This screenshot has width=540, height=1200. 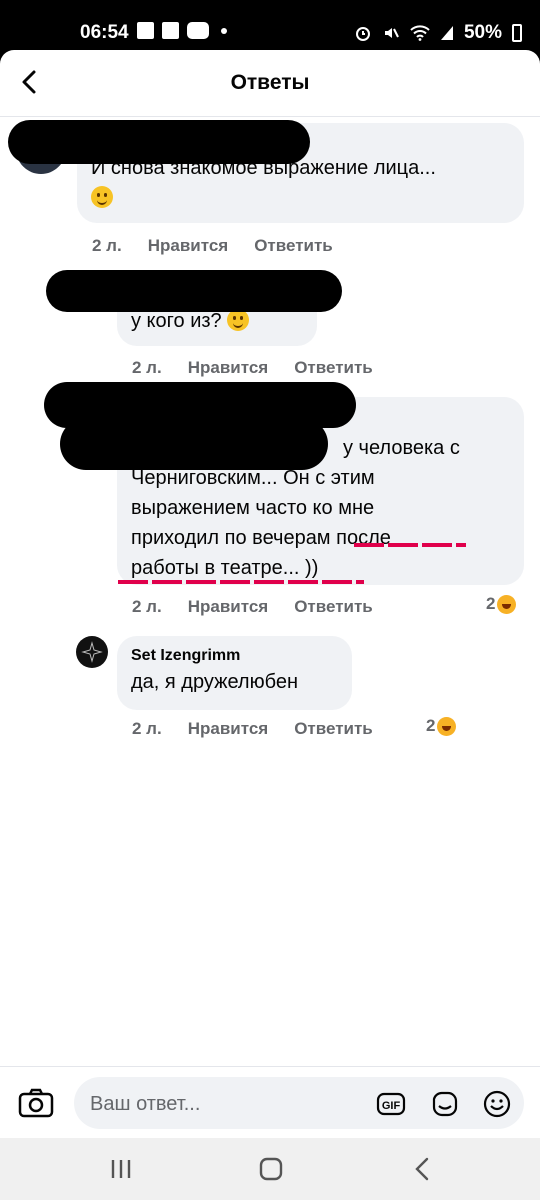 I want to click on sticker-icon, so click(x=445, y=1104).